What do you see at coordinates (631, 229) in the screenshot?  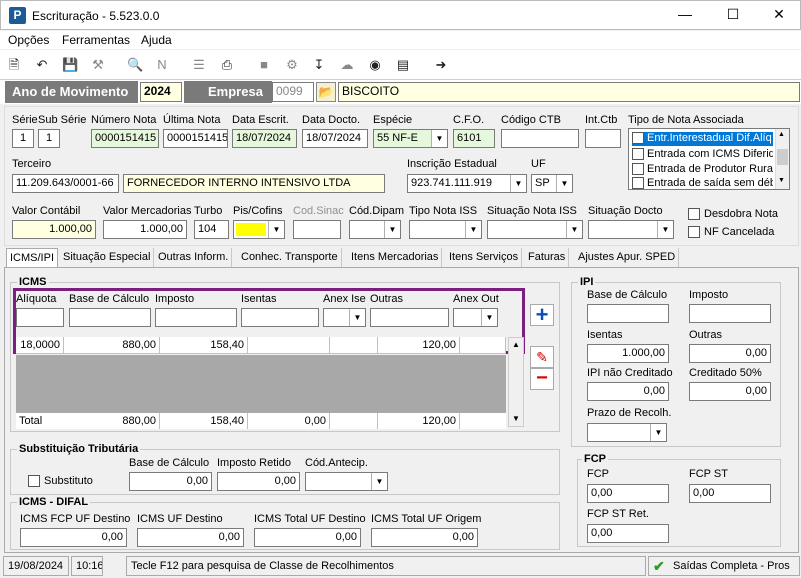 I see `situacao-docto-select: ▼` at bounding box center [631, 229].